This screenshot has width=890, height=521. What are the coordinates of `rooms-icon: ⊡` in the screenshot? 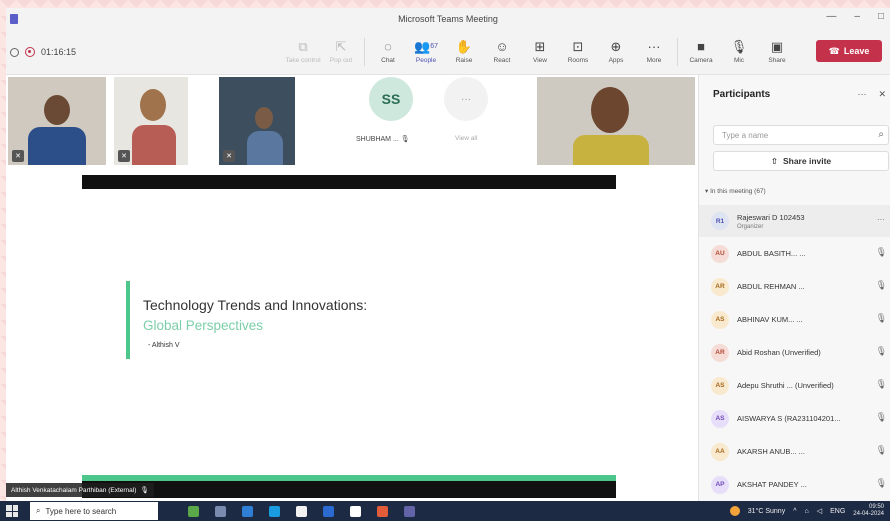 It's located at (578, 46).